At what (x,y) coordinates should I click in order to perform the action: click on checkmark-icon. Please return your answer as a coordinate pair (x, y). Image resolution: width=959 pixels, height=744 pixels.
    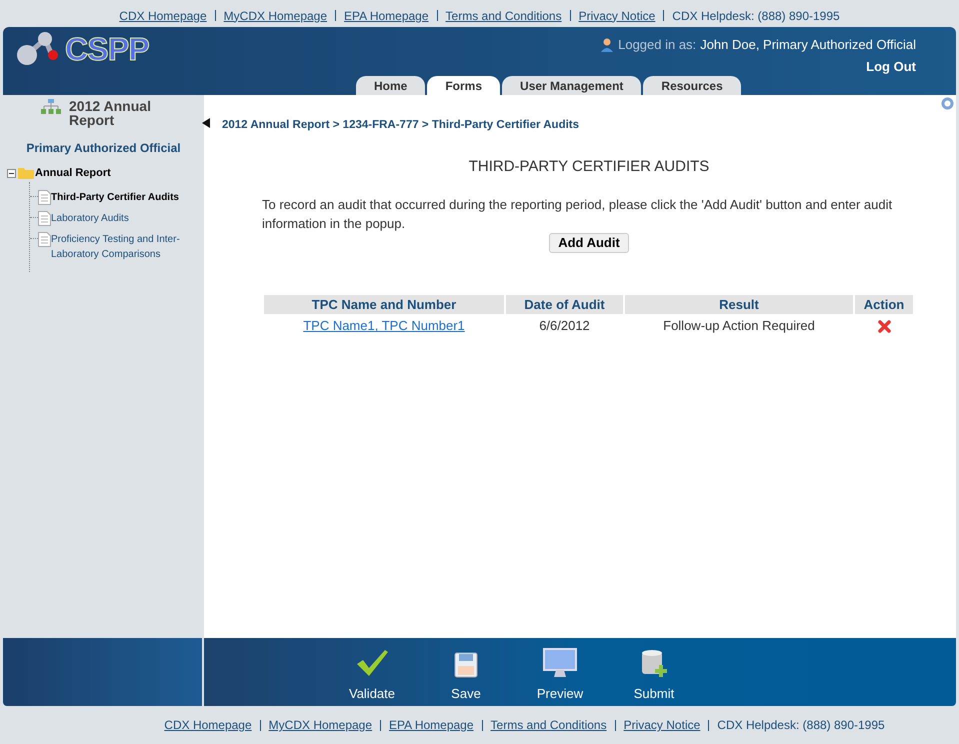
    Looking at the image, I should click on (372, 663).